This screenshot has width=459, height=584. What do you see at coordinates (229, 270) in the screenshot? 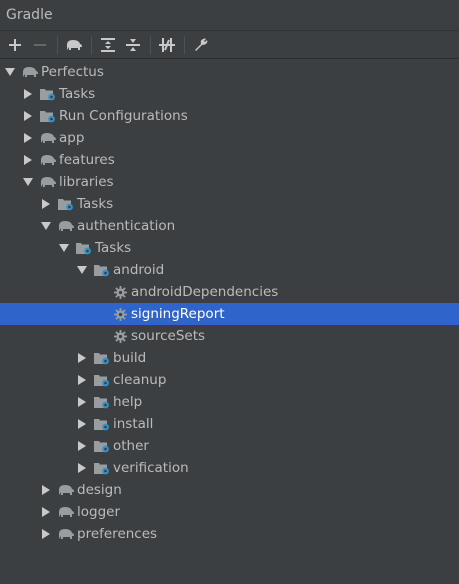
I see `tree-row-android: android` at bounding box center [229, 270].